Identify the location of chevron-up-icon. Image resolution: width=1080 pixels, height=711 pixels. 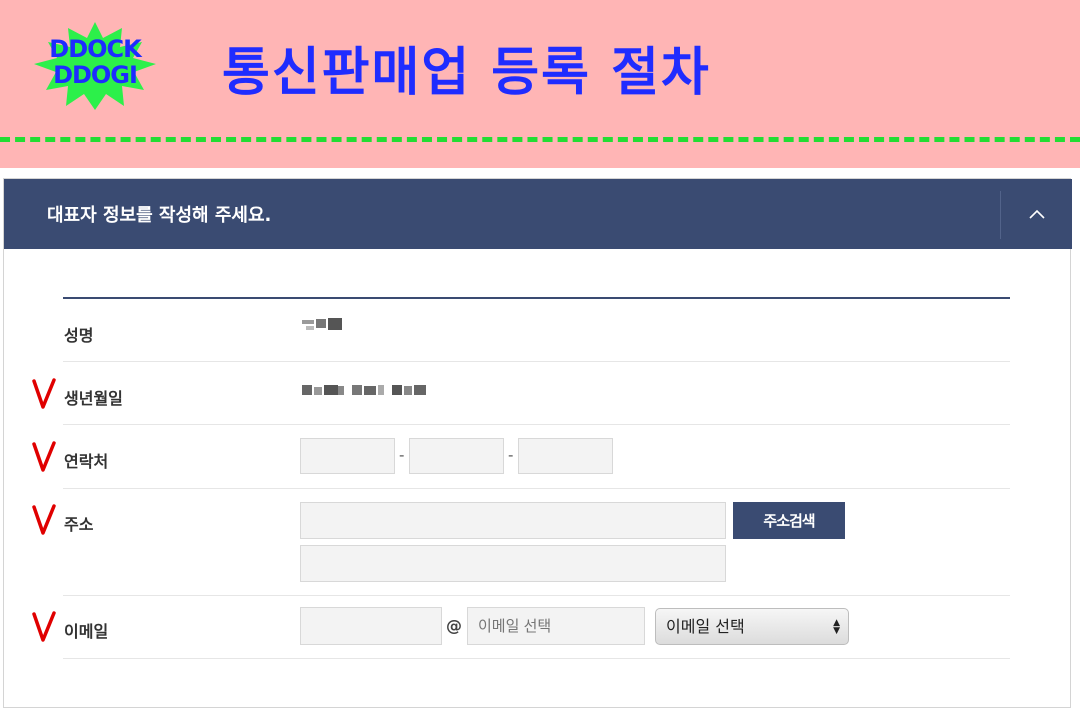
(1037, 214).